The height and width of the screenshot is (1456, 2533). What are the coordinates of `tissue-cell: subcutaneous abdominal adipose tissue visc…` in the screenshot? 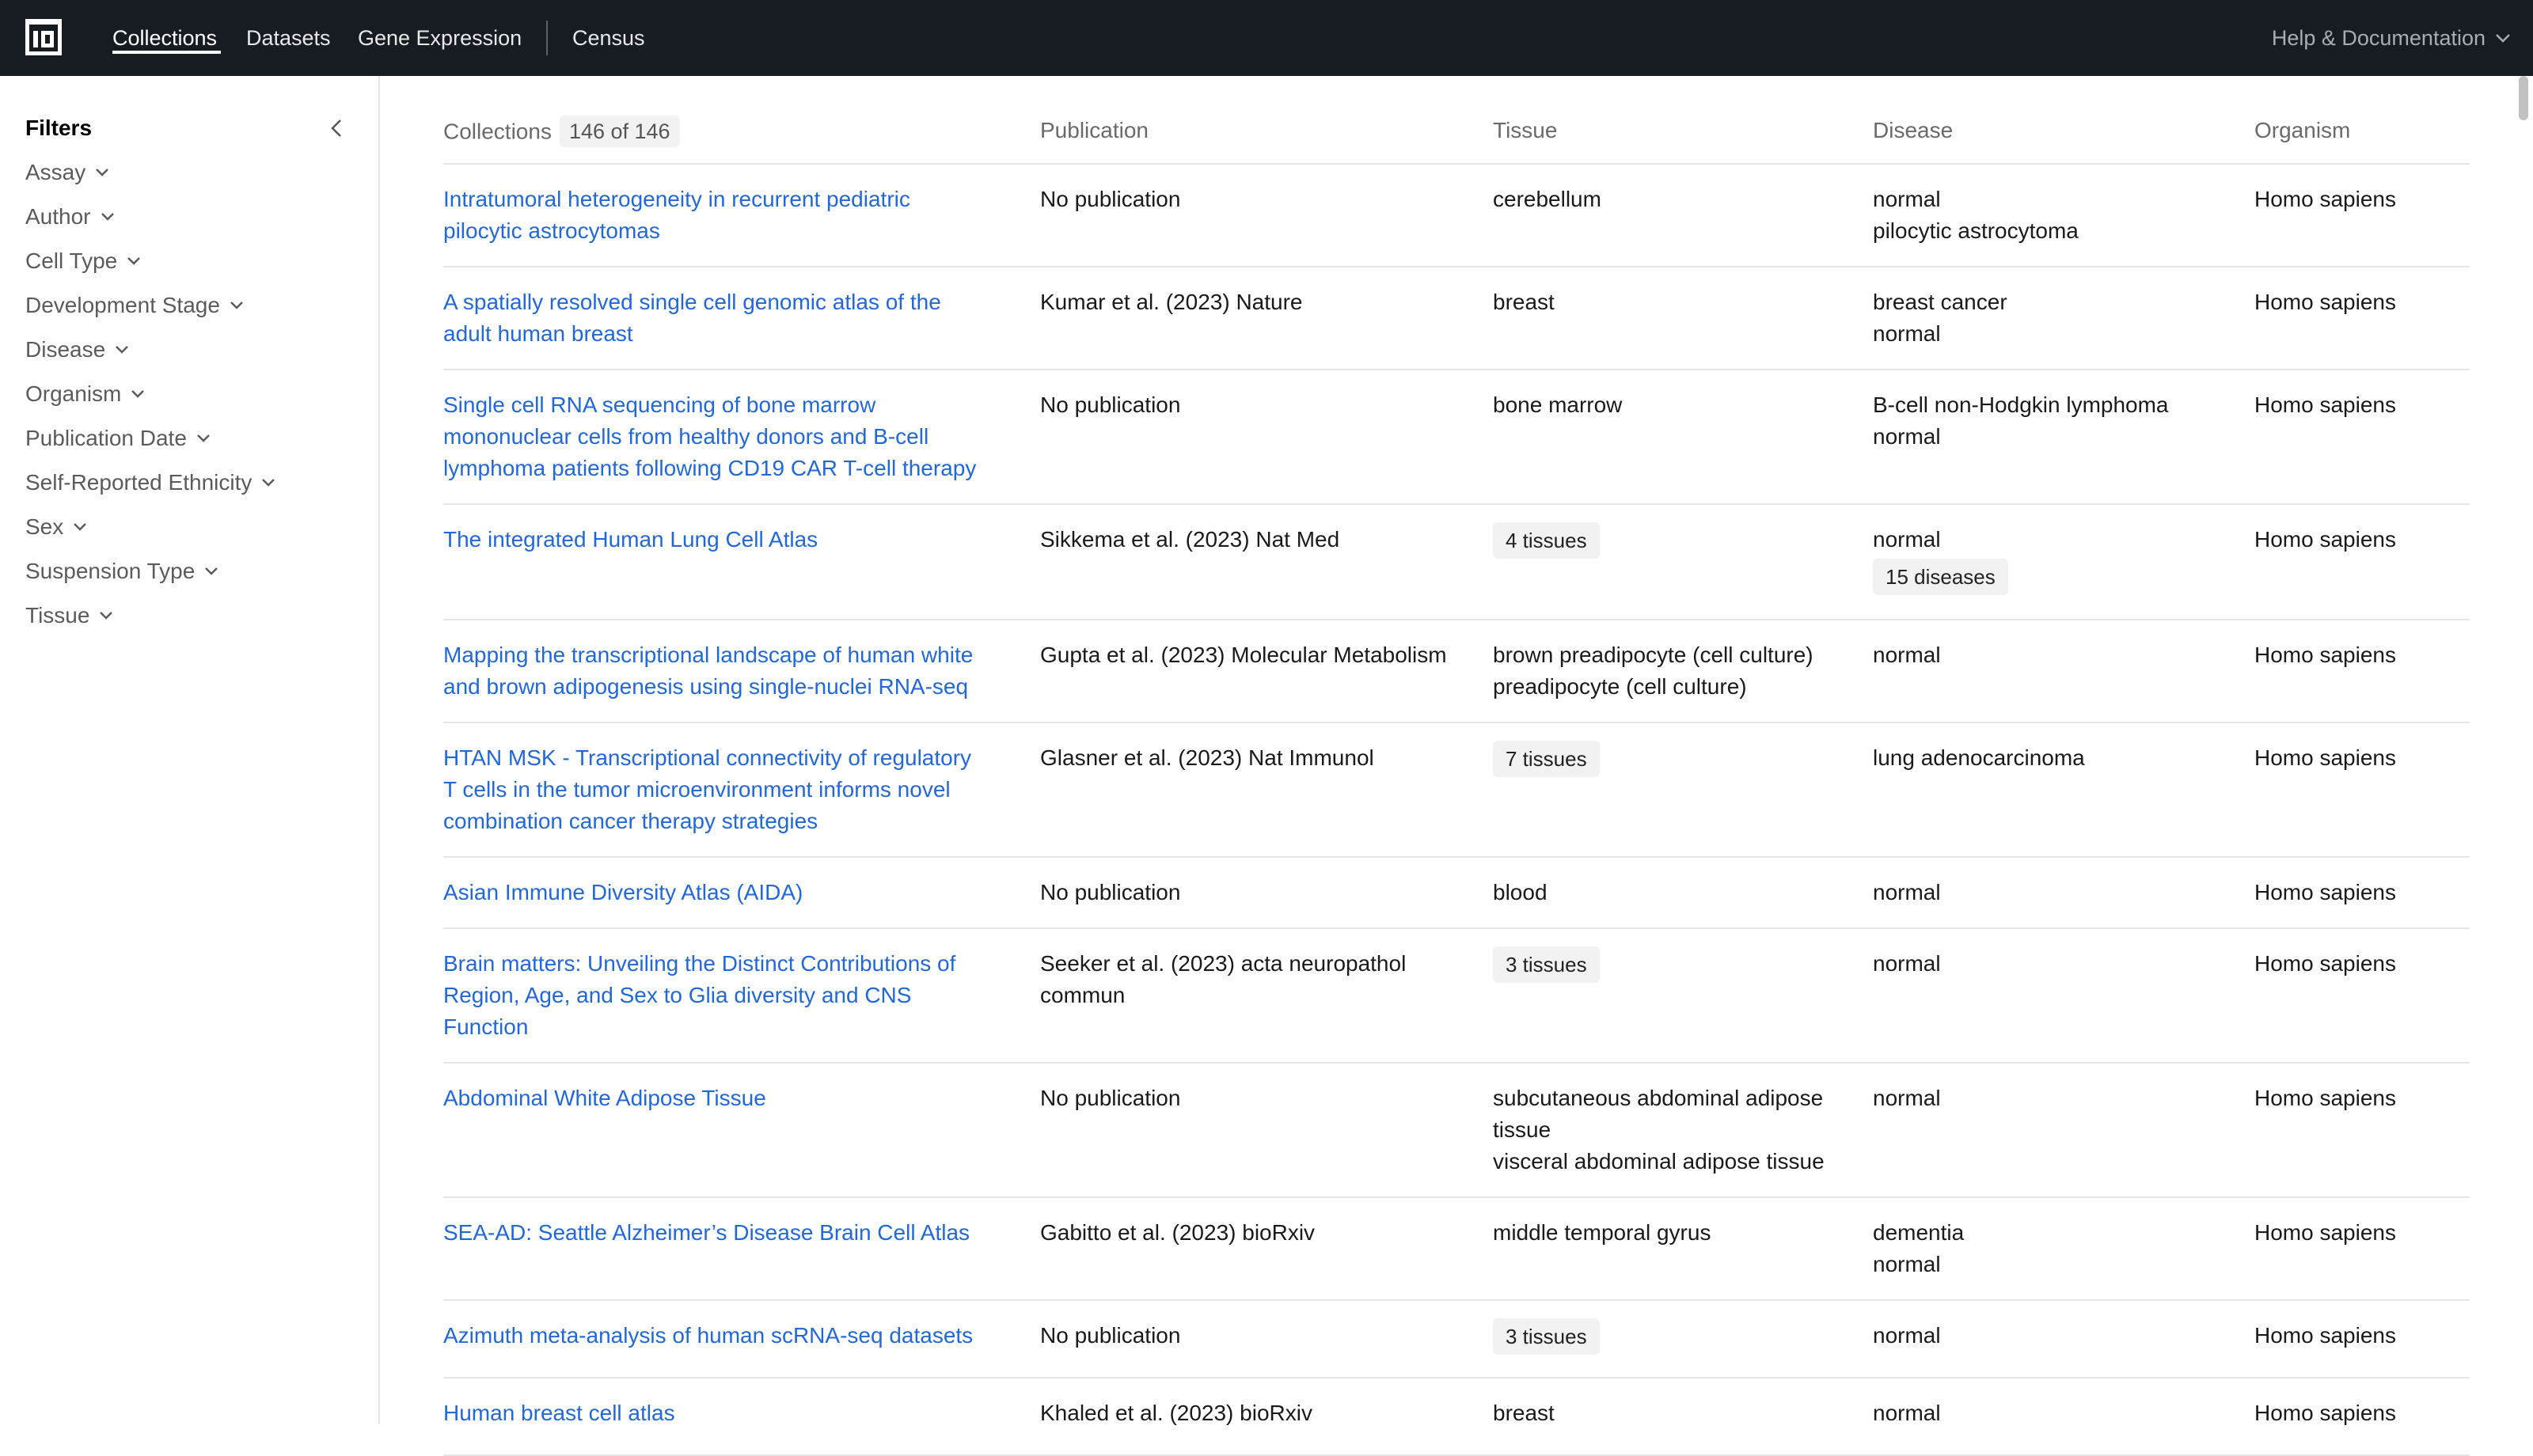 It's located at (1679, 1130).